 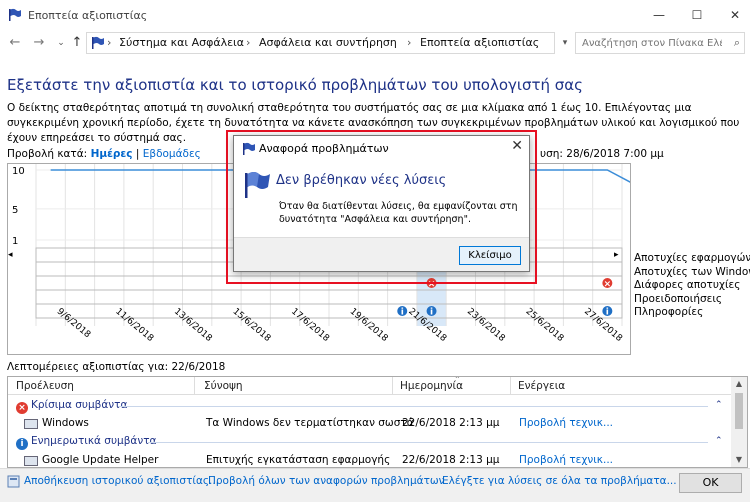 I want to click on title-bar: Εποπτεία αξιοπιστίας — ☐ ✕, so click(x=375, y=15).